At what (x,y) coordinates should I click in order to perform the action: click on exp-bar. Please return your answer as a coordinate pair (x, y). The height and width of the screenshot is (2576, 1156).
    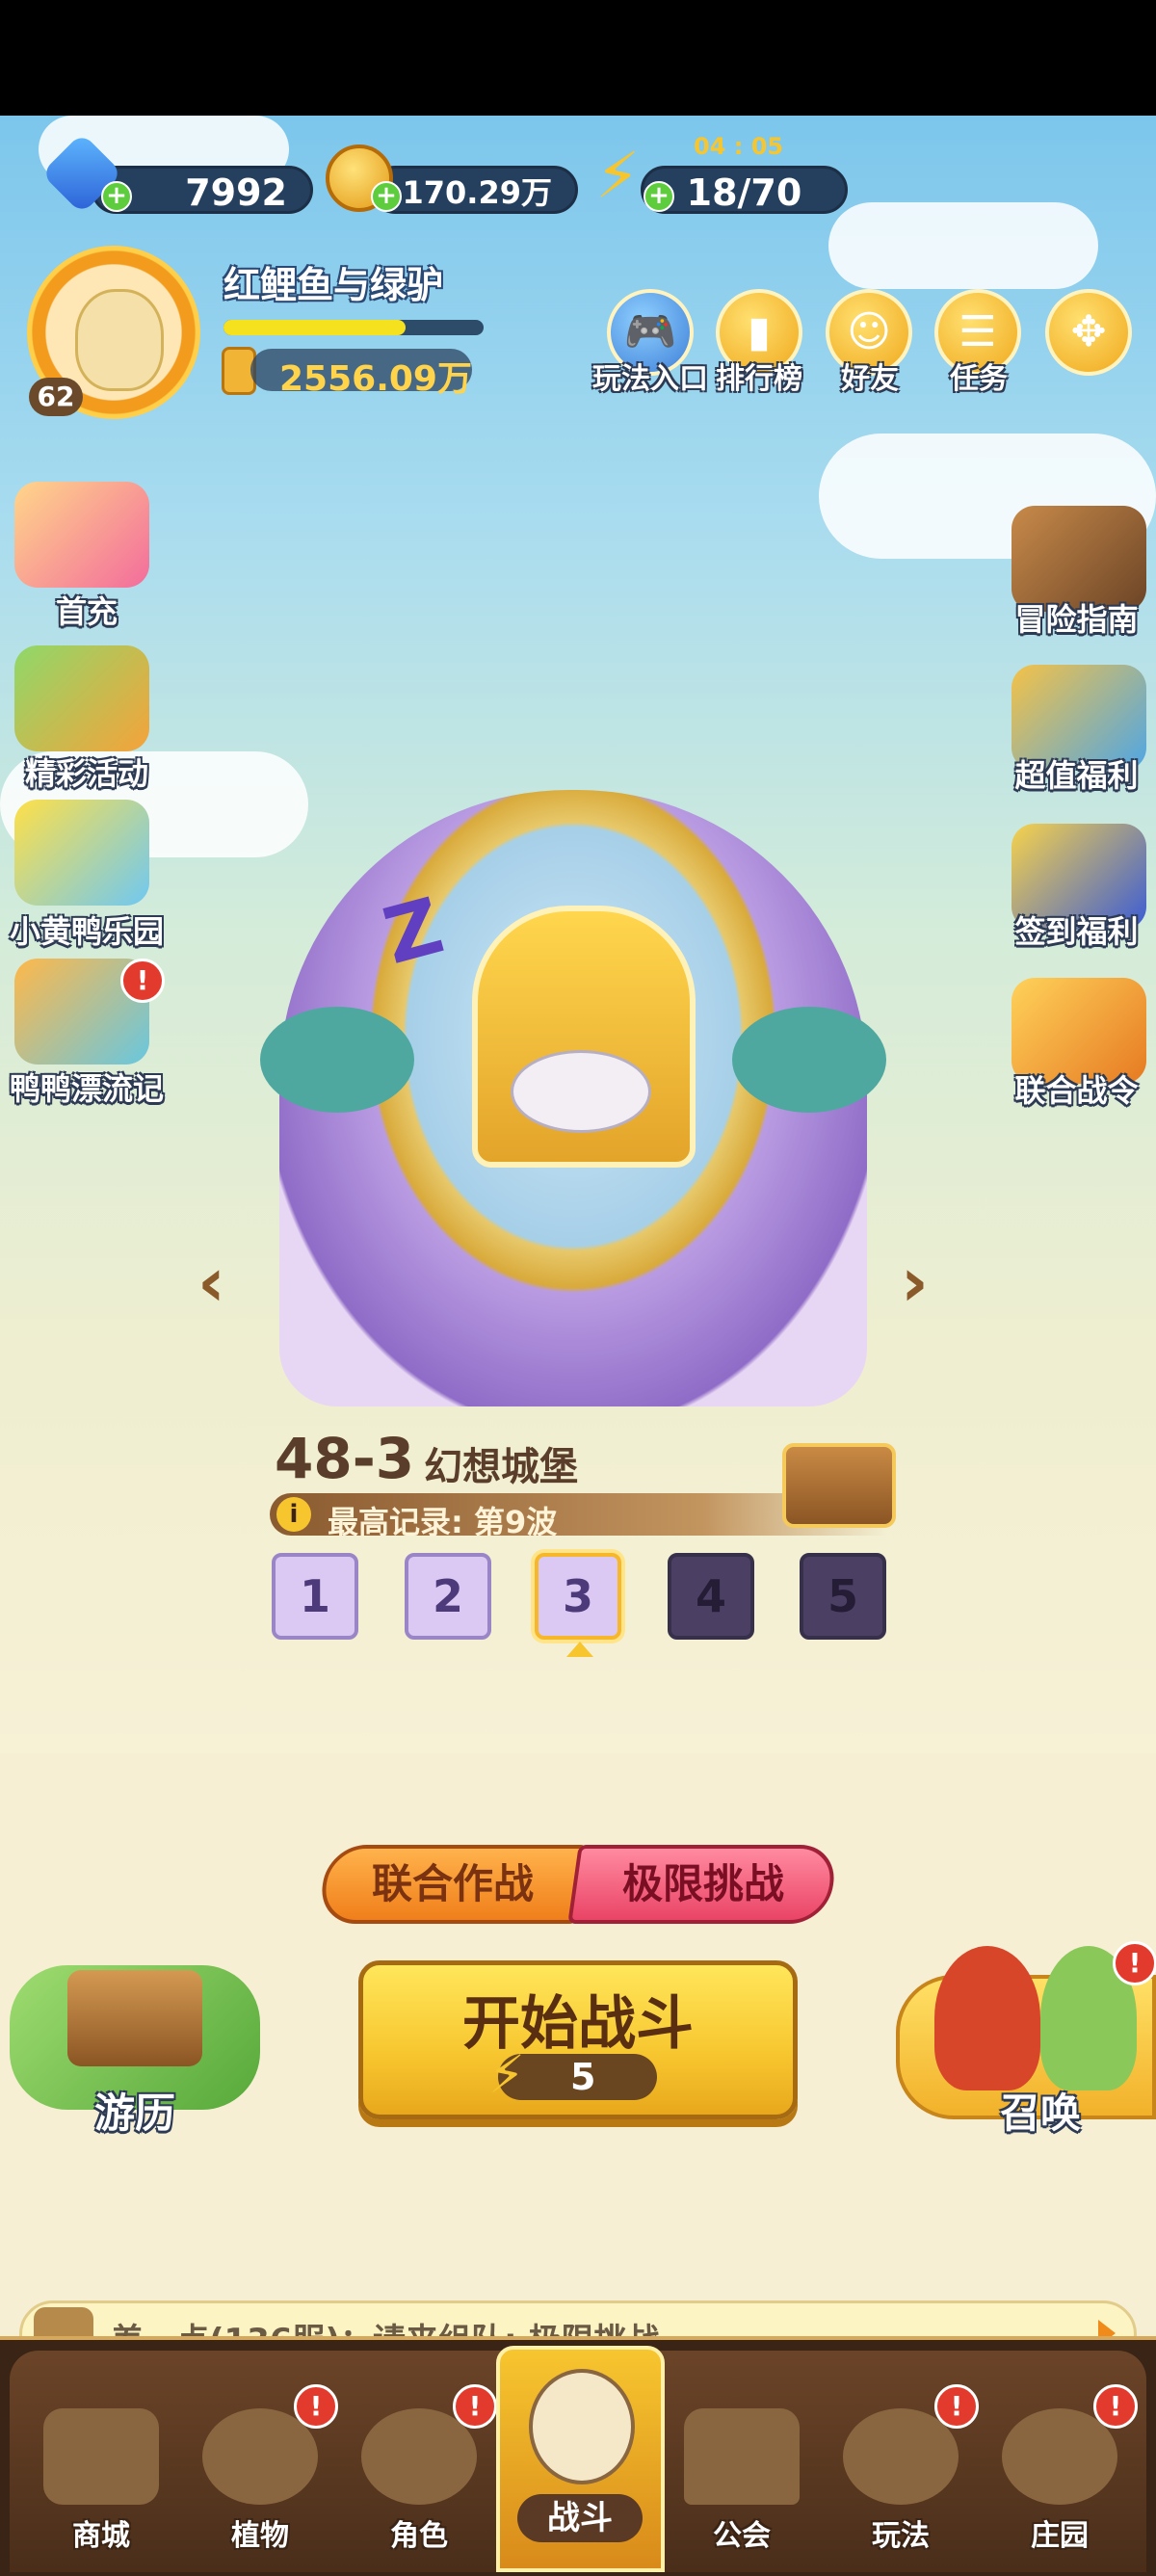
    Looking at the image, I should click on (353, 328).